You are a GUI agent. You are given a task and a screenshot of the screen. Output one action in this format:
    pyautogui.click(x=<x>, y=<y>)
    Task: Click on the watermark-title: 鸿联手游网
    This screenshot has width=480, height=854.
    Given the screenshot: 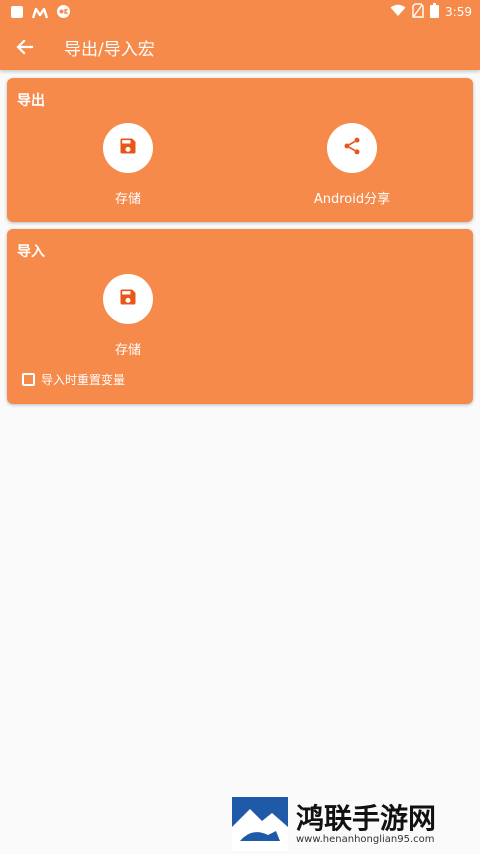 What is the action you would take?
    pyautogui.click(x=366, y=818)
    